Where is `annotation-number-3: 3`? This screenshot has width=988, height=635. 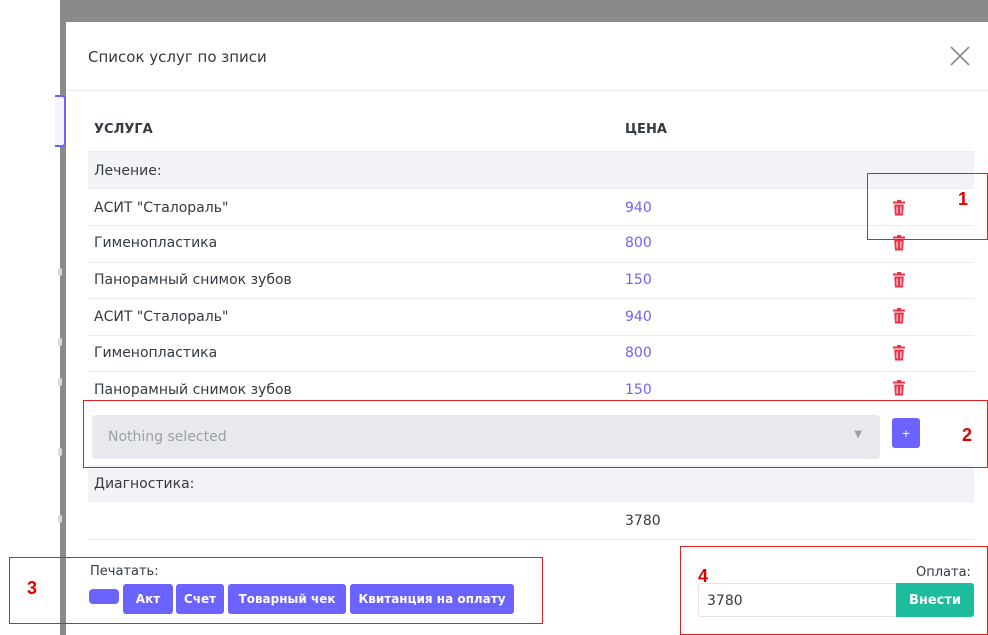
annotation-number-3: 3 is located at coordinates (32, 588).